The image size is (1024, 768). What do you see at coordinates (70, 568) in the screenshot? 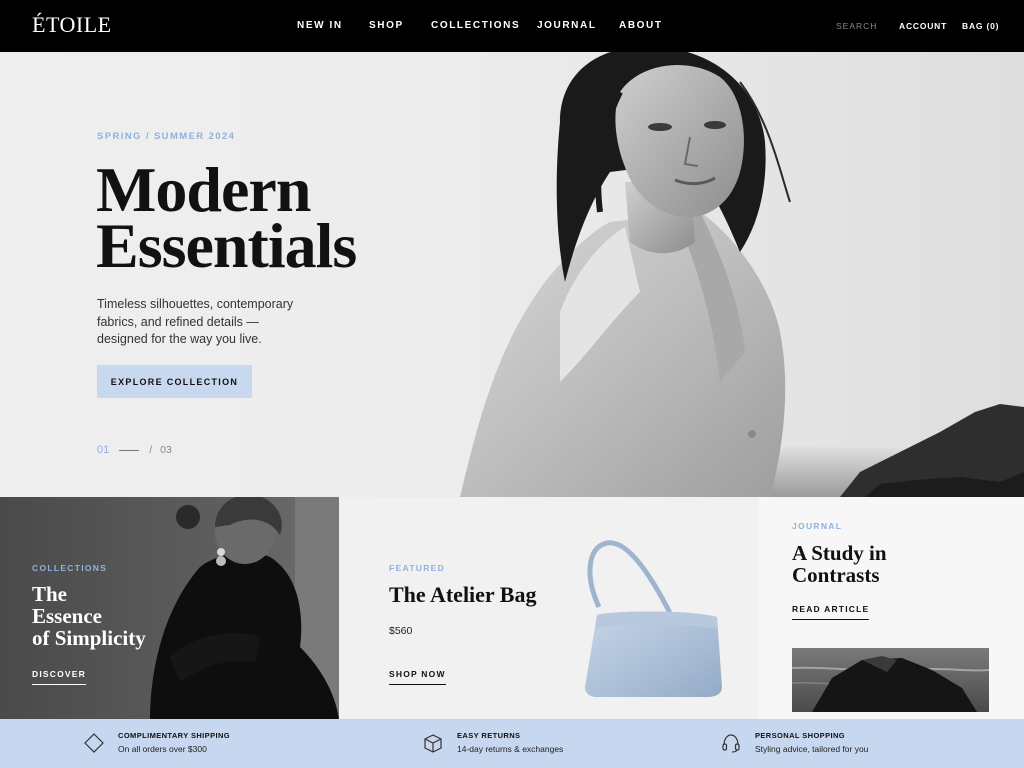
I see `collections-eyebrow: COLLECTIONS` at bounding box center [70, 568].